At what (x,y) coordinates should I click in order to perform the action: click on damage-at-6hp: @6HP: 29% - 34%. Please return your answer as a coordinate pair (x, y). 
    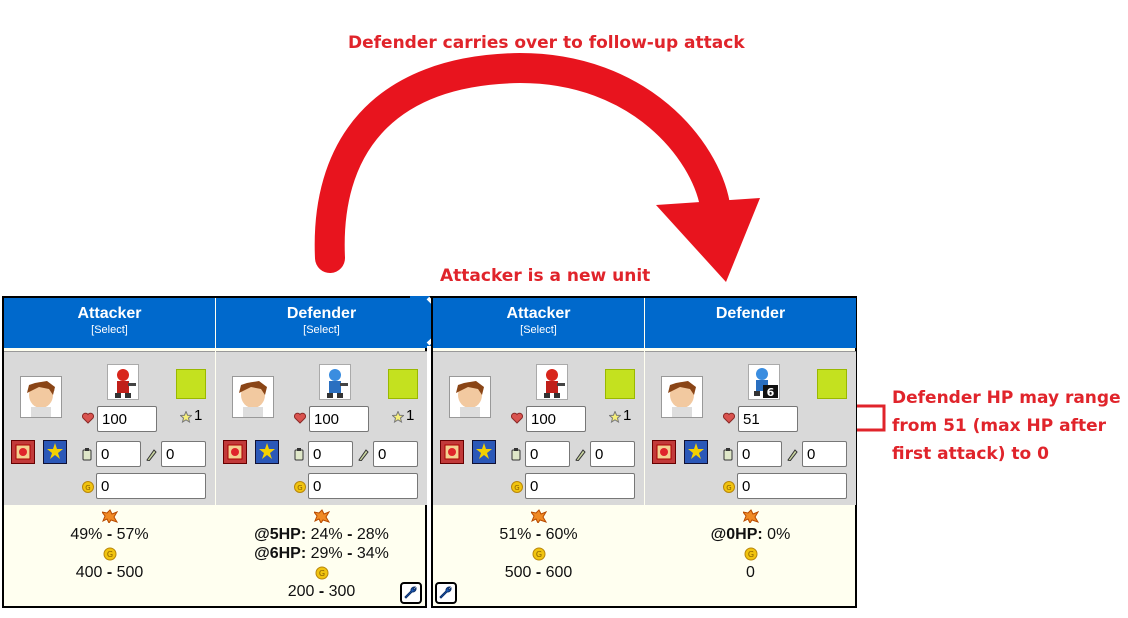
    Looking at the image, I should click on (321, 553).